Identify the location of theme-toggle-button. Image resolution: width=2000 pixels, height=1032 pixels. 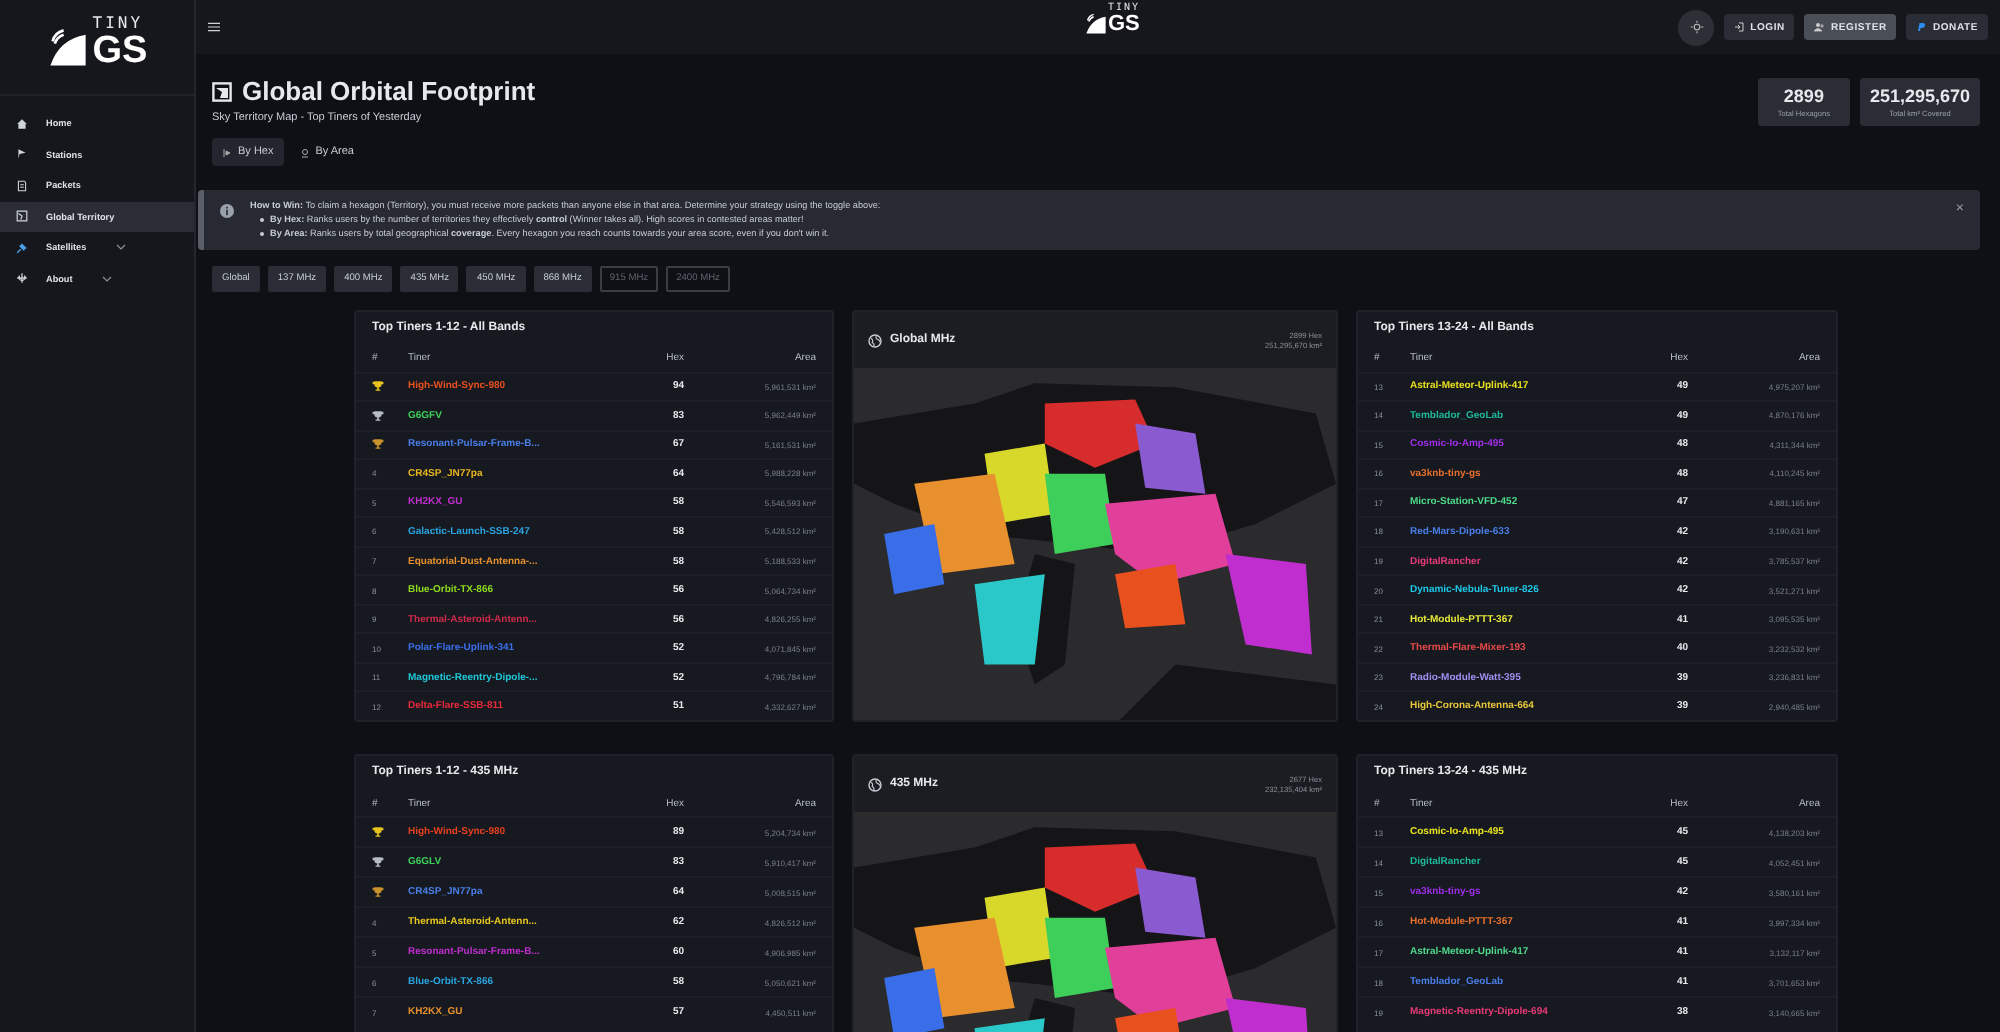
(1696, 27).